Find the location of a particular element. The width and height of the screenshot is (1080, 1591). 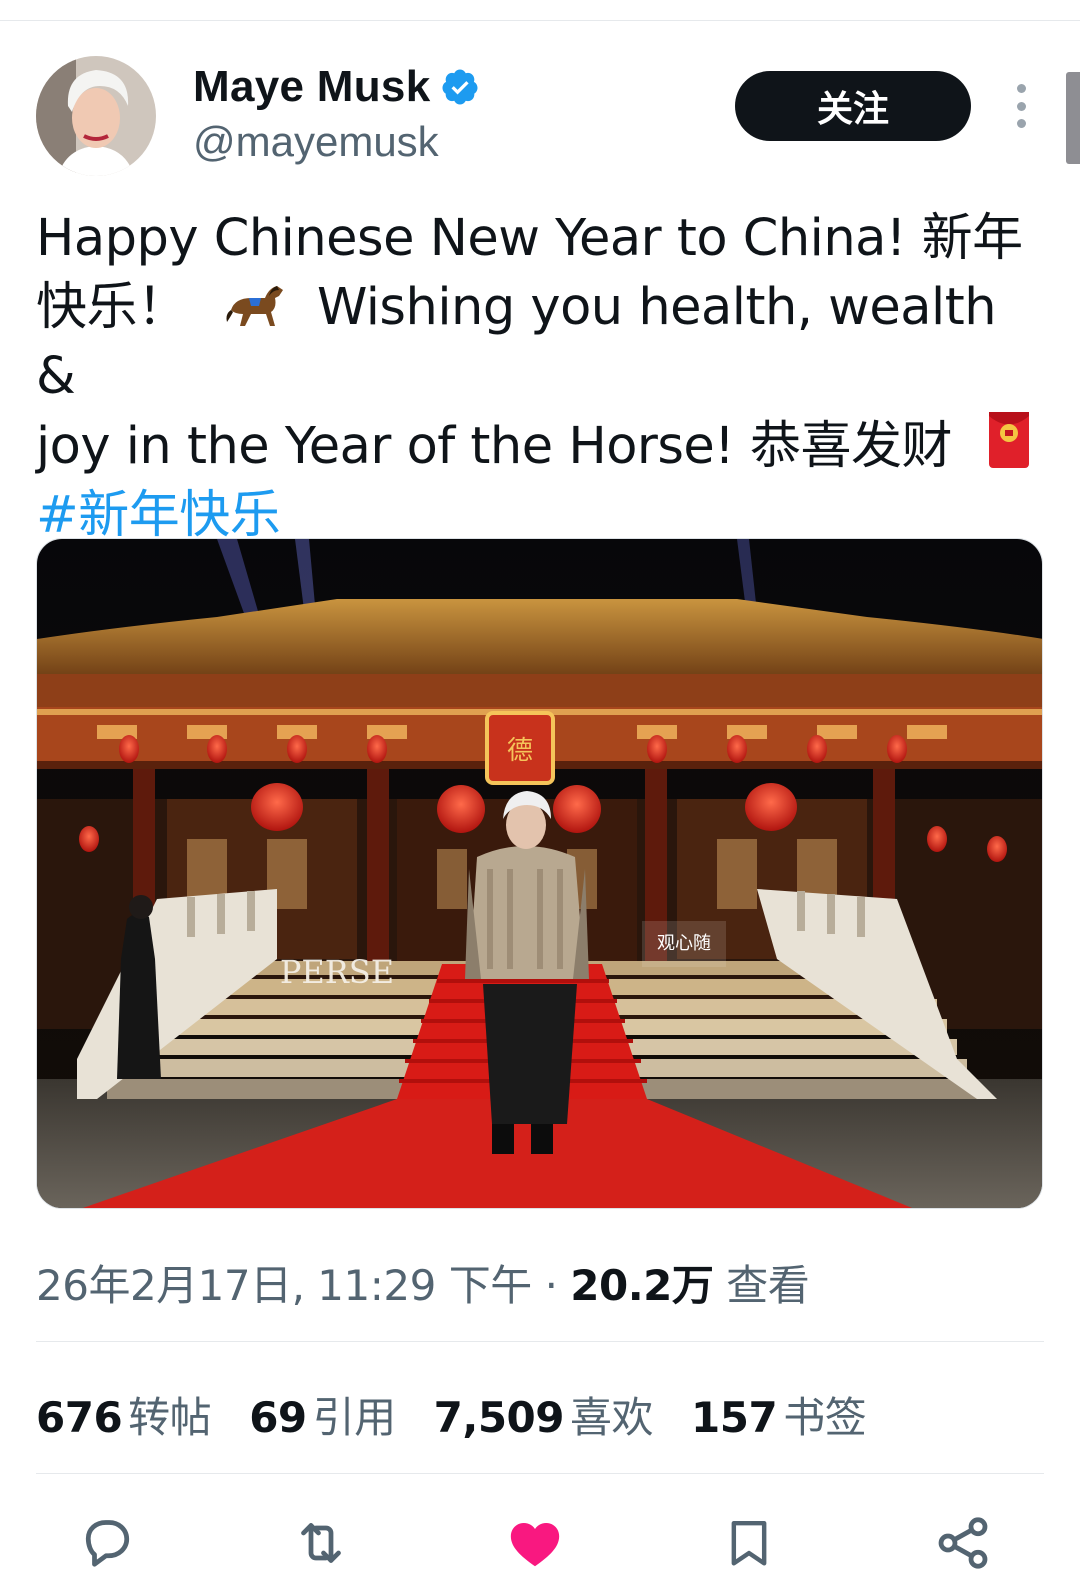

like-icon is located at coordinates (535, 1543).